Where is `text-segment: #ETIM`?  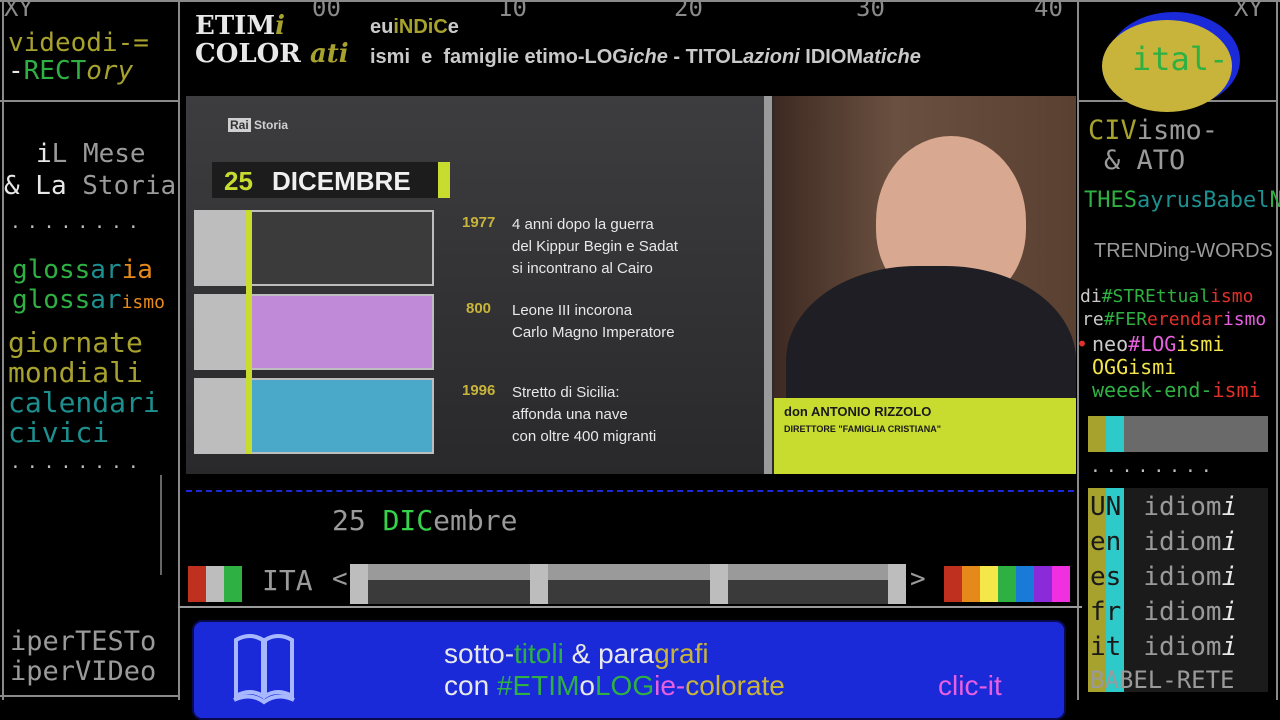 text-segment: #ETIM is located at coordinates (538, 685).